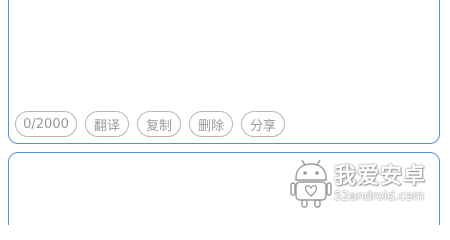 The height and width of the screenshot is (240, 450). I want to click on delete-button: 删除, so click(211, 124).